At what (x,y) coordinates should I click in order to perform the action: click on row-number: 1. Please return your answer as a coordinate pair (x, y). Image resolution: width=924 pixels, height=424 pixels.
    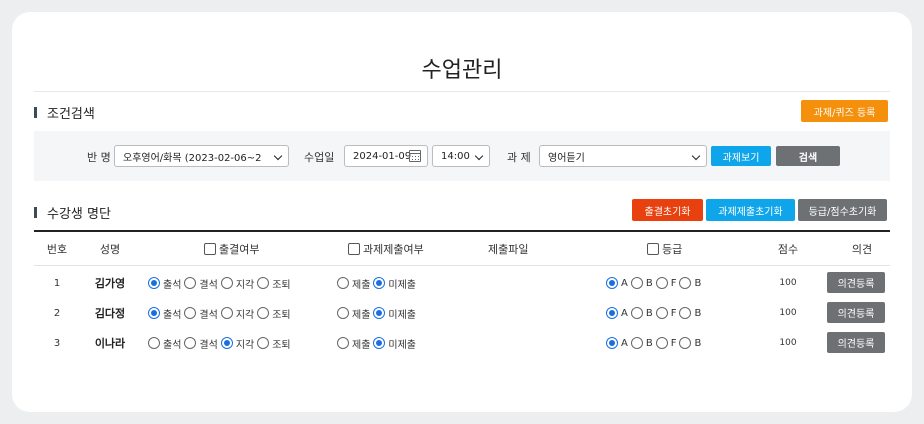
    Looking at the image, I should click on (57, 283).